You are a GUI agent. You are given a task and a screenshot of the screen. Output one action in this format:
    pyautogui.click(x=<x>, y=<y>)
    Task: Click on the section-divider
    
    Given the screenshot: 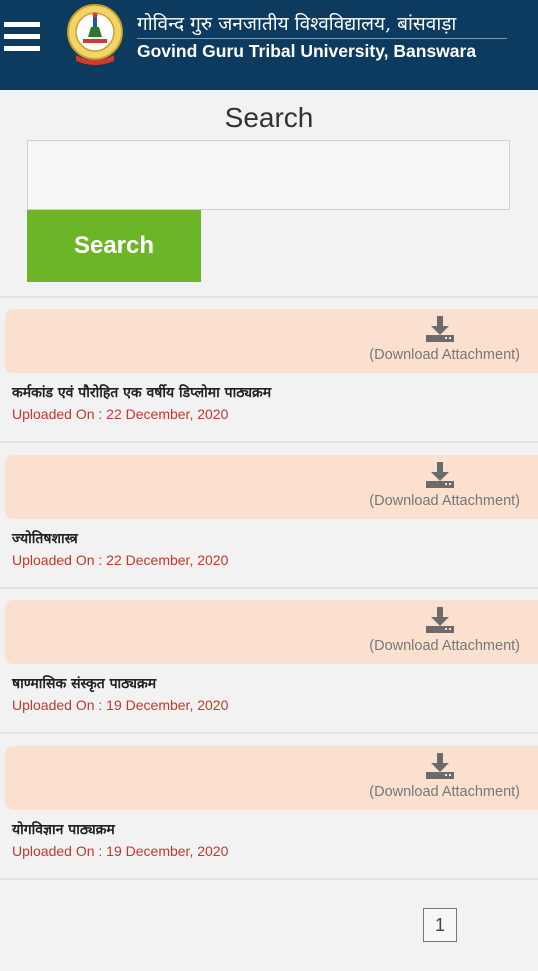 What is the action you would take?
    pyautogui.click(x=269, y=297)
    